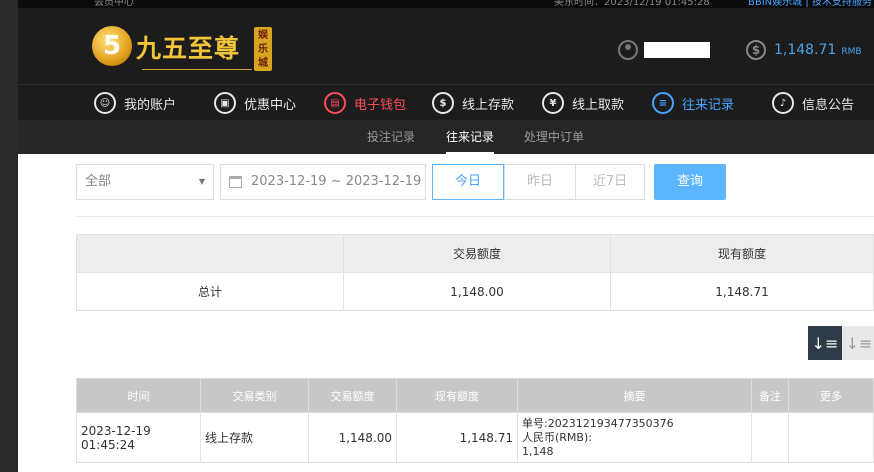 Image resolution: width=874 pixels, height=472 pixels. Describe the element at coordinates (770, 437) in the screenshot. I see `row-note` at that location.